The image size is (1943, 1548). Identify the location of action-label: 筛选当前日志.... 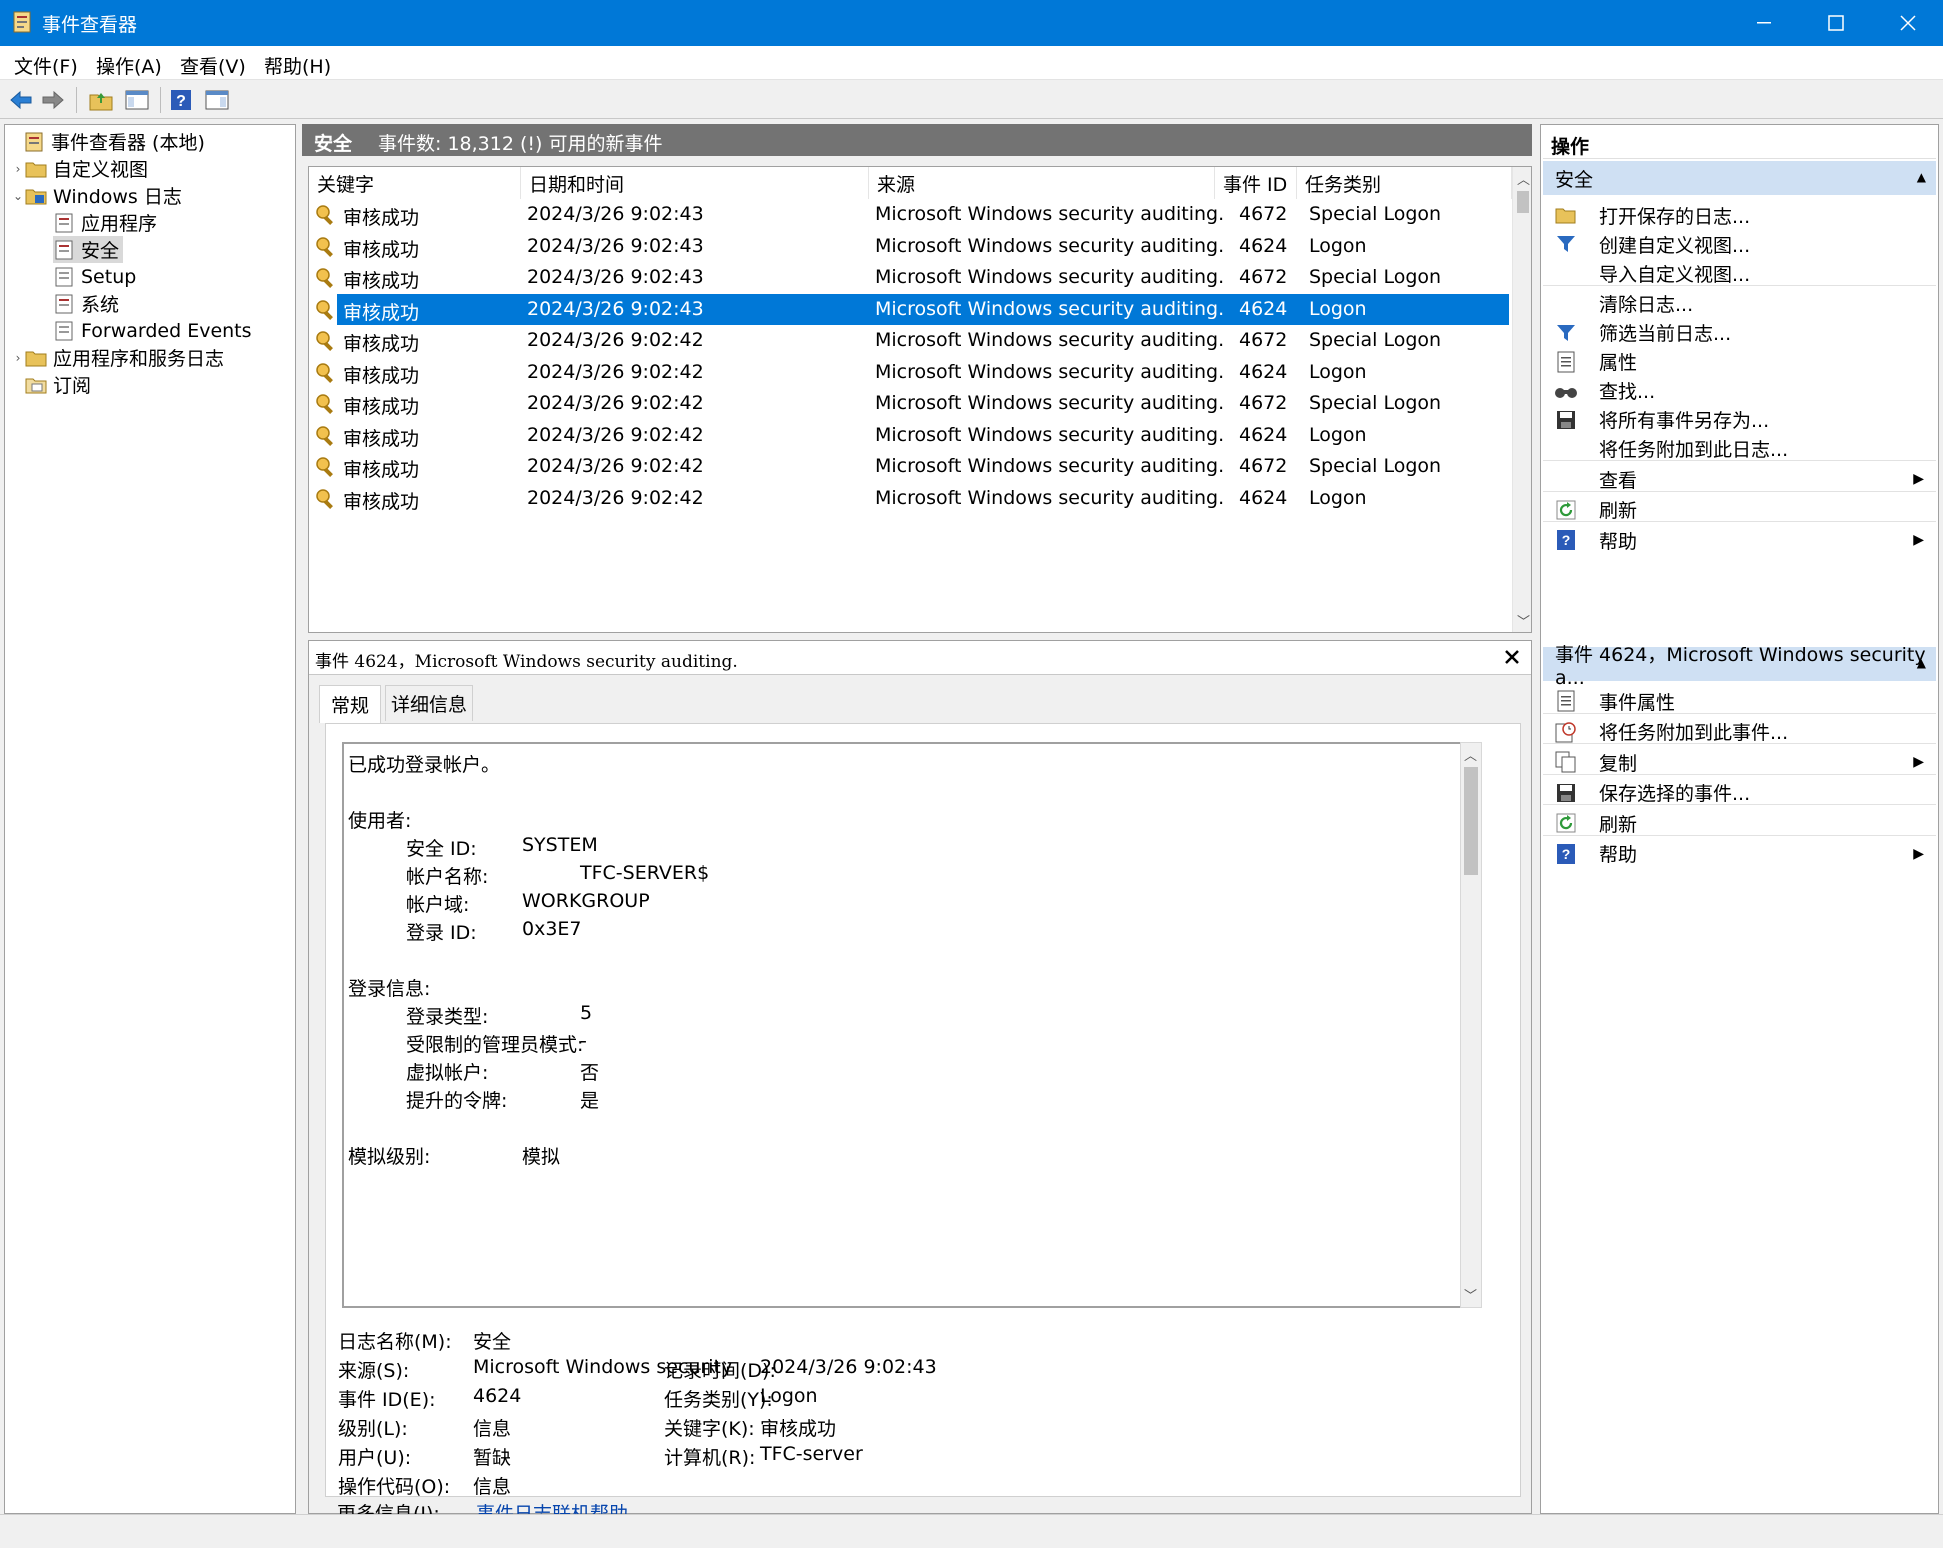
(1665, 334).